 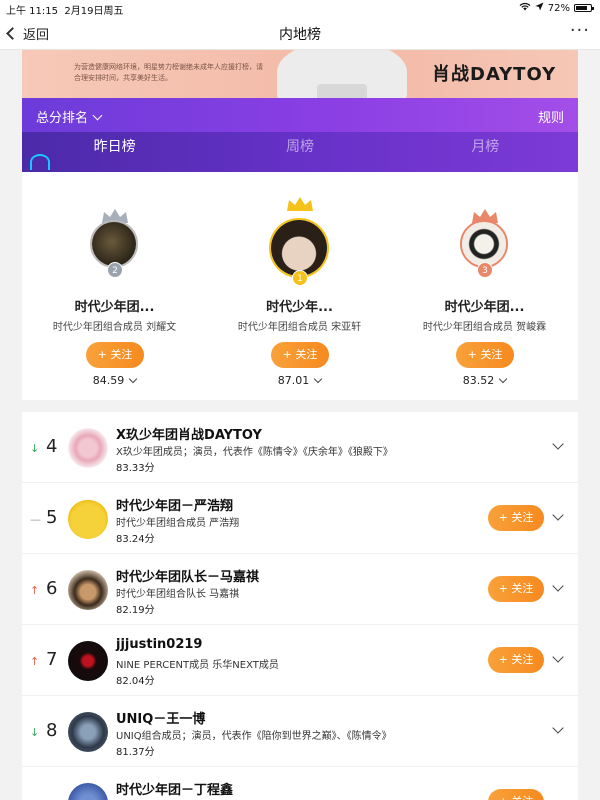 What do you see at coordinates (65, 11) in the screenshot?
I see `status-time: 上午 11:15 2月19日周五` at bounding box center [65, 11].